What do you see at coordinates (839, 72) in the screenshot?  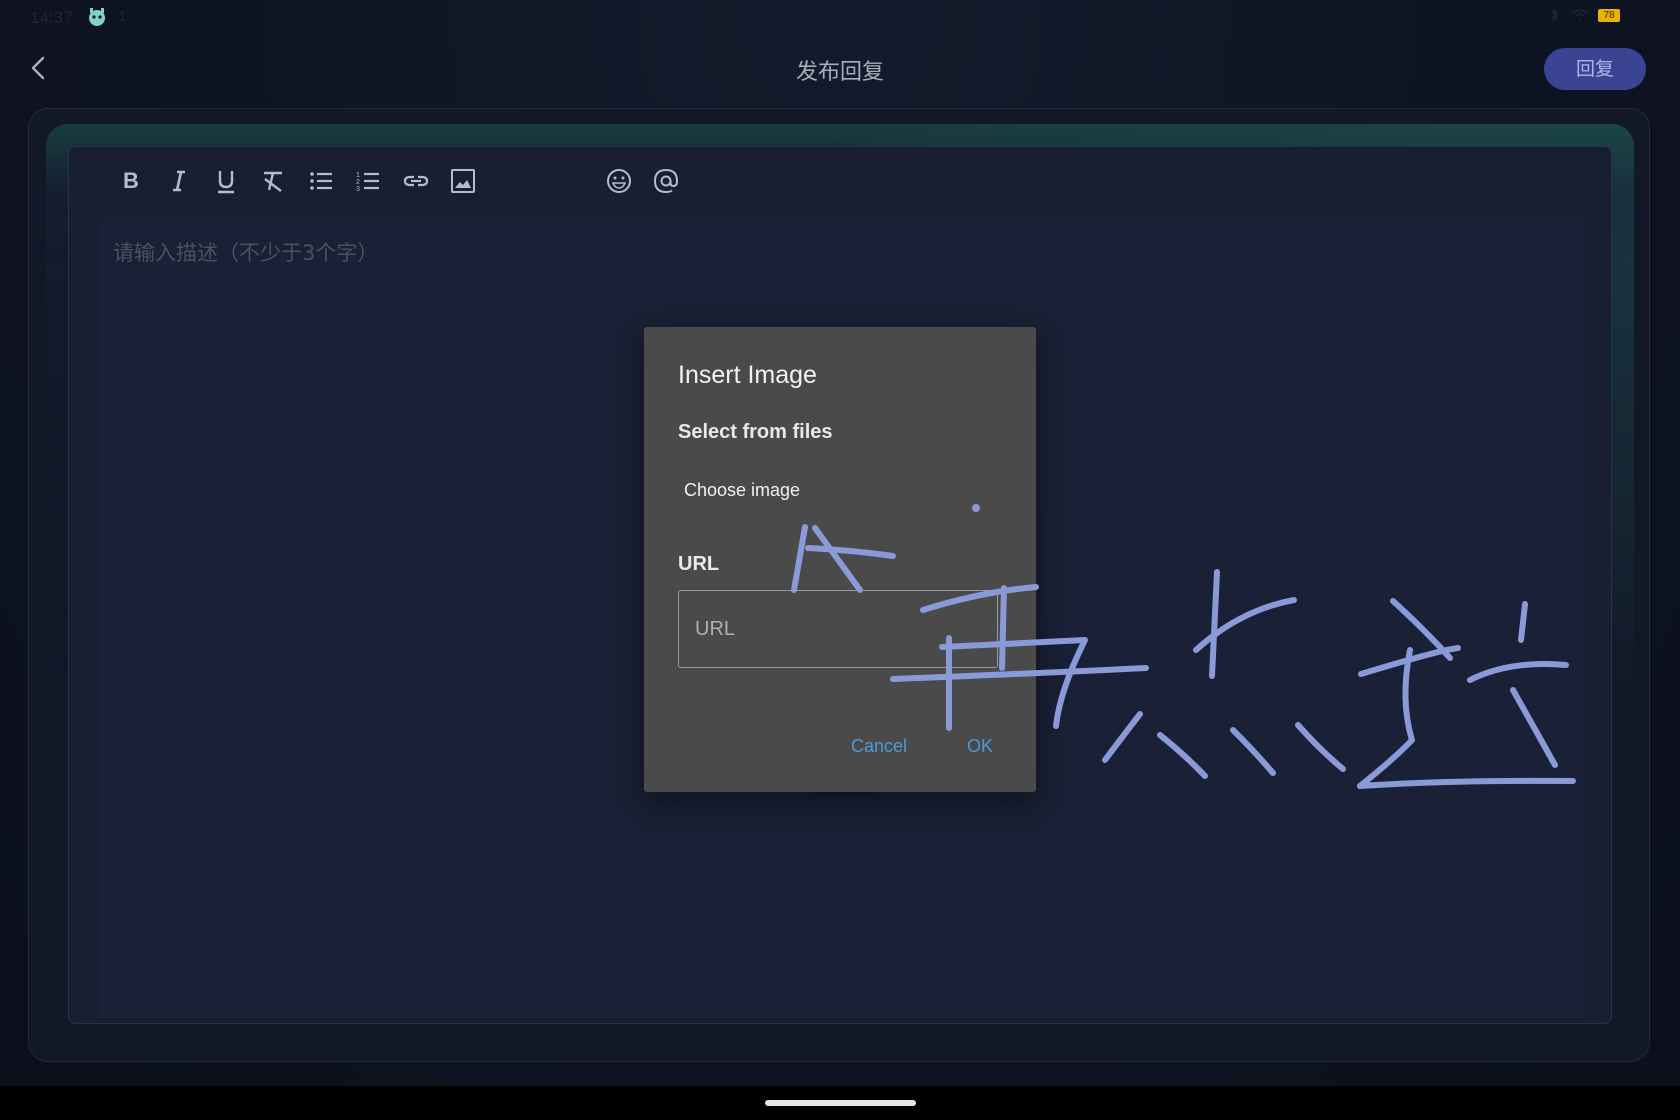 I see `page-title: 发布回复` at bounding box center [839, 72].